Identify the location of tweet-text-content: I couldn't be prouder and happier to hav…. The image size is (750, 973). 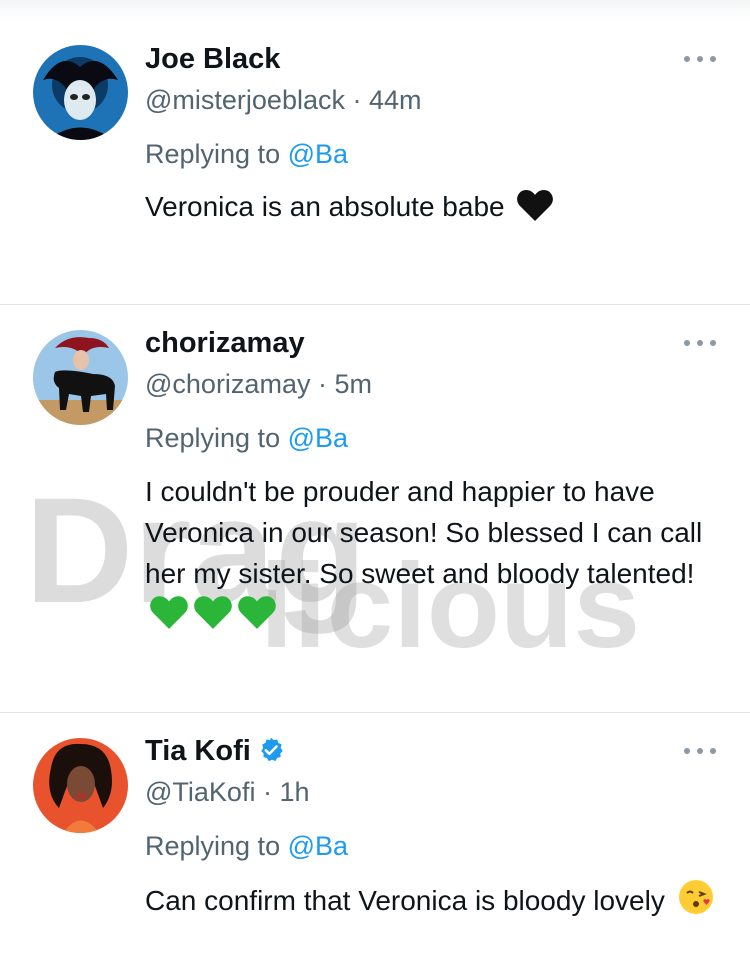
(424, 532).